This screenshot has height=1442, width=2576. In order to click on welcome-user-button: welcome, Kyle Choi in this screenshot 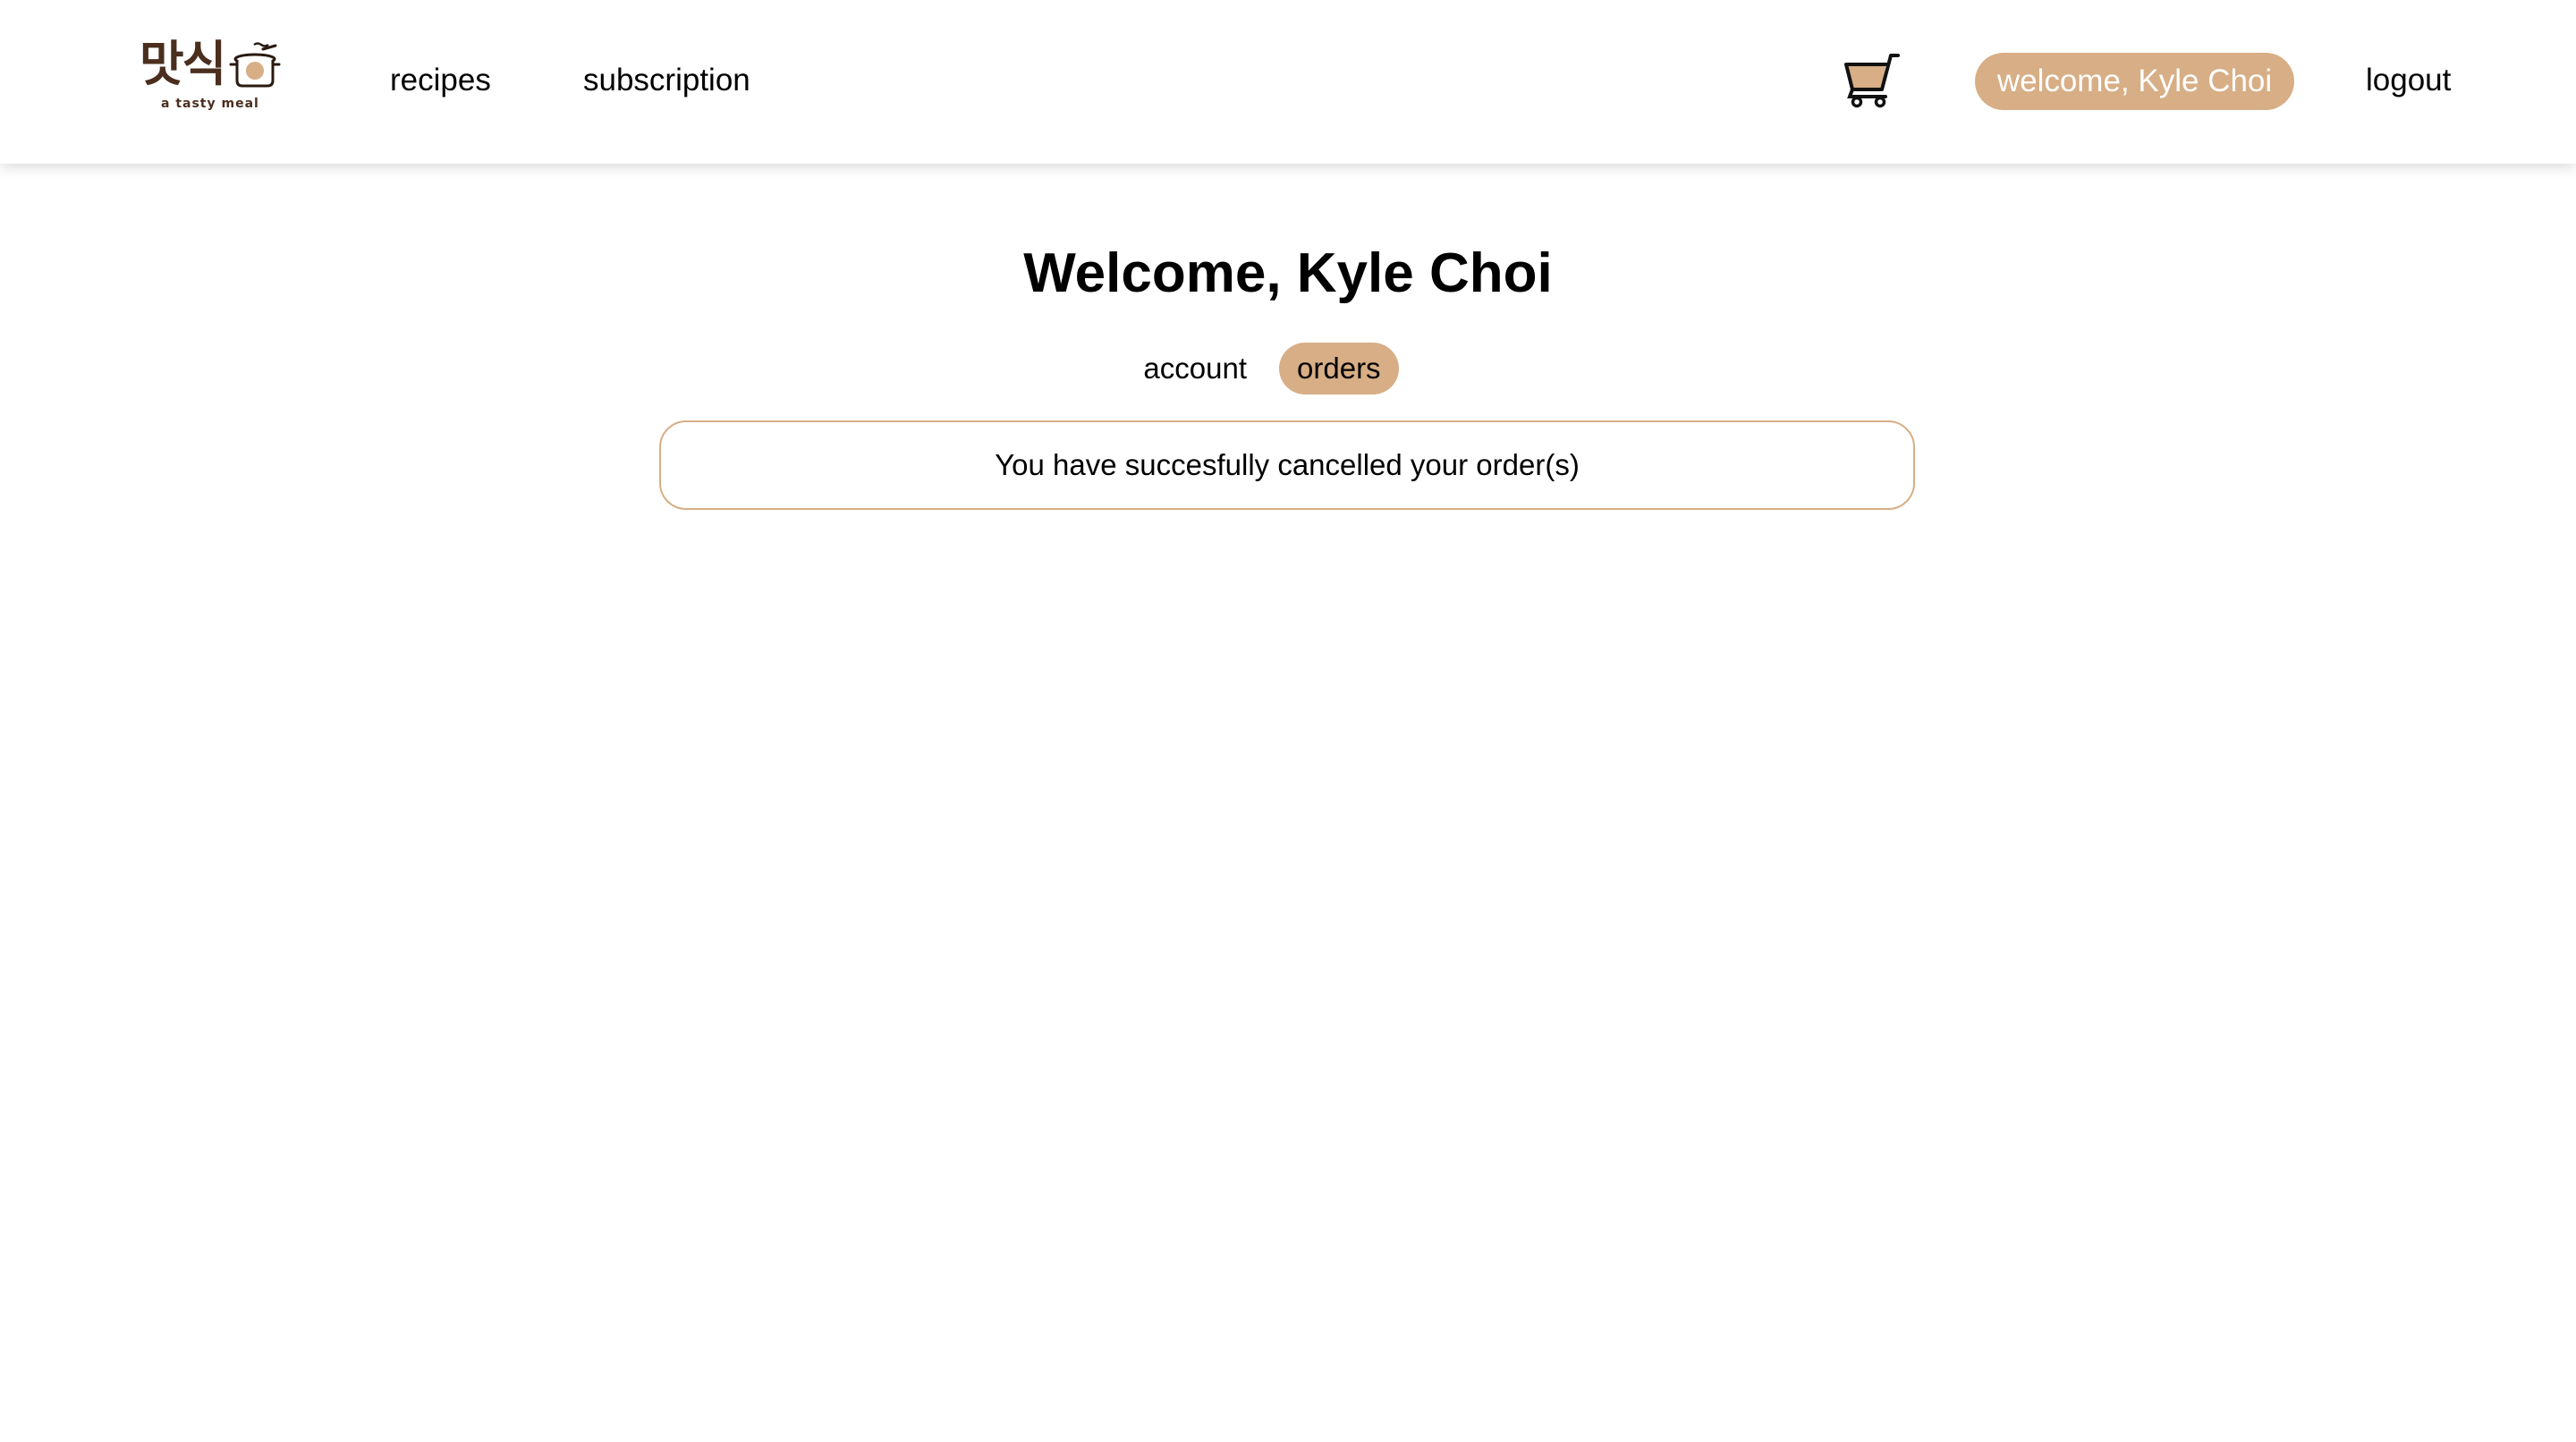, I will do `click(2134, 81)`.